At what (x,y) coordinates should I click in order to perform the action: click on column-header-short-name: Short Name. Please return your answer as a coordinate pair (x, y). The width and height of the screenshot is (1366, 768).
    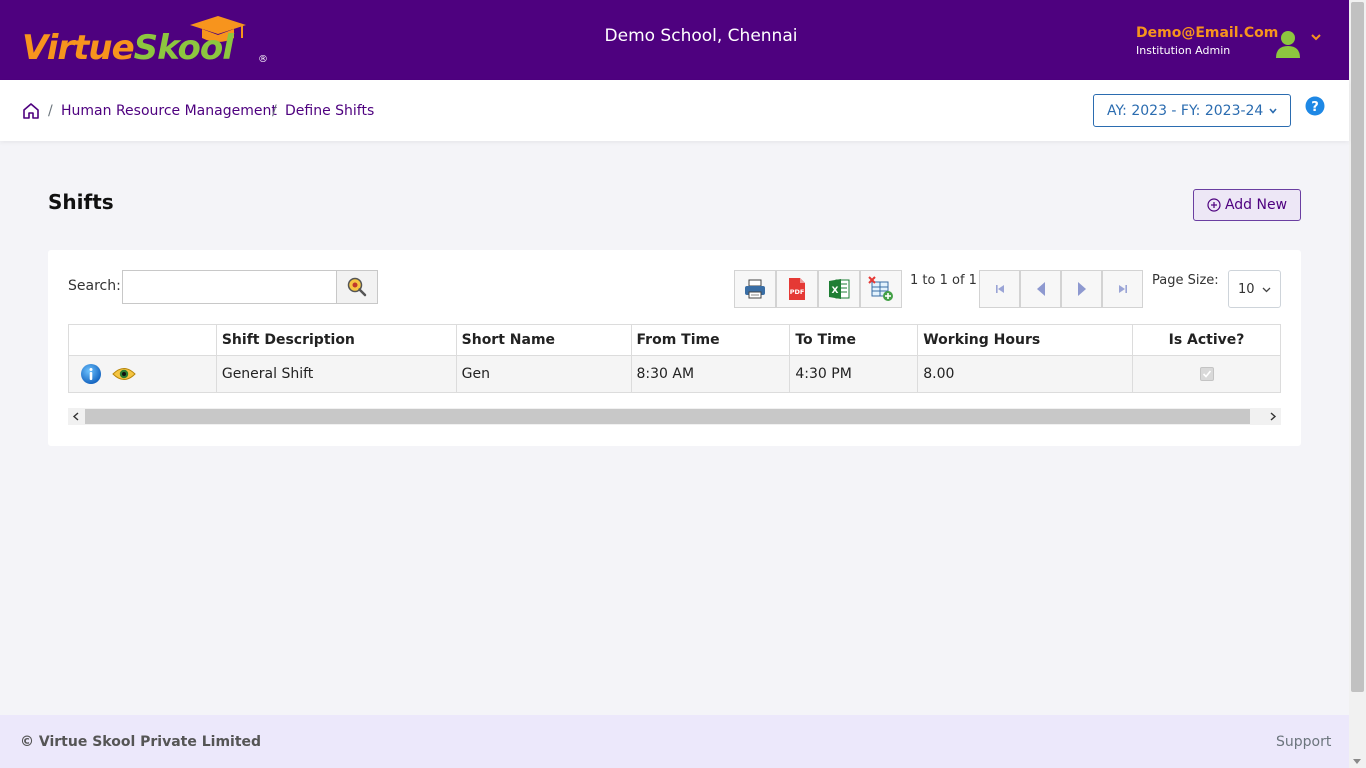
    Looking at the image, I should click on (543, 340).